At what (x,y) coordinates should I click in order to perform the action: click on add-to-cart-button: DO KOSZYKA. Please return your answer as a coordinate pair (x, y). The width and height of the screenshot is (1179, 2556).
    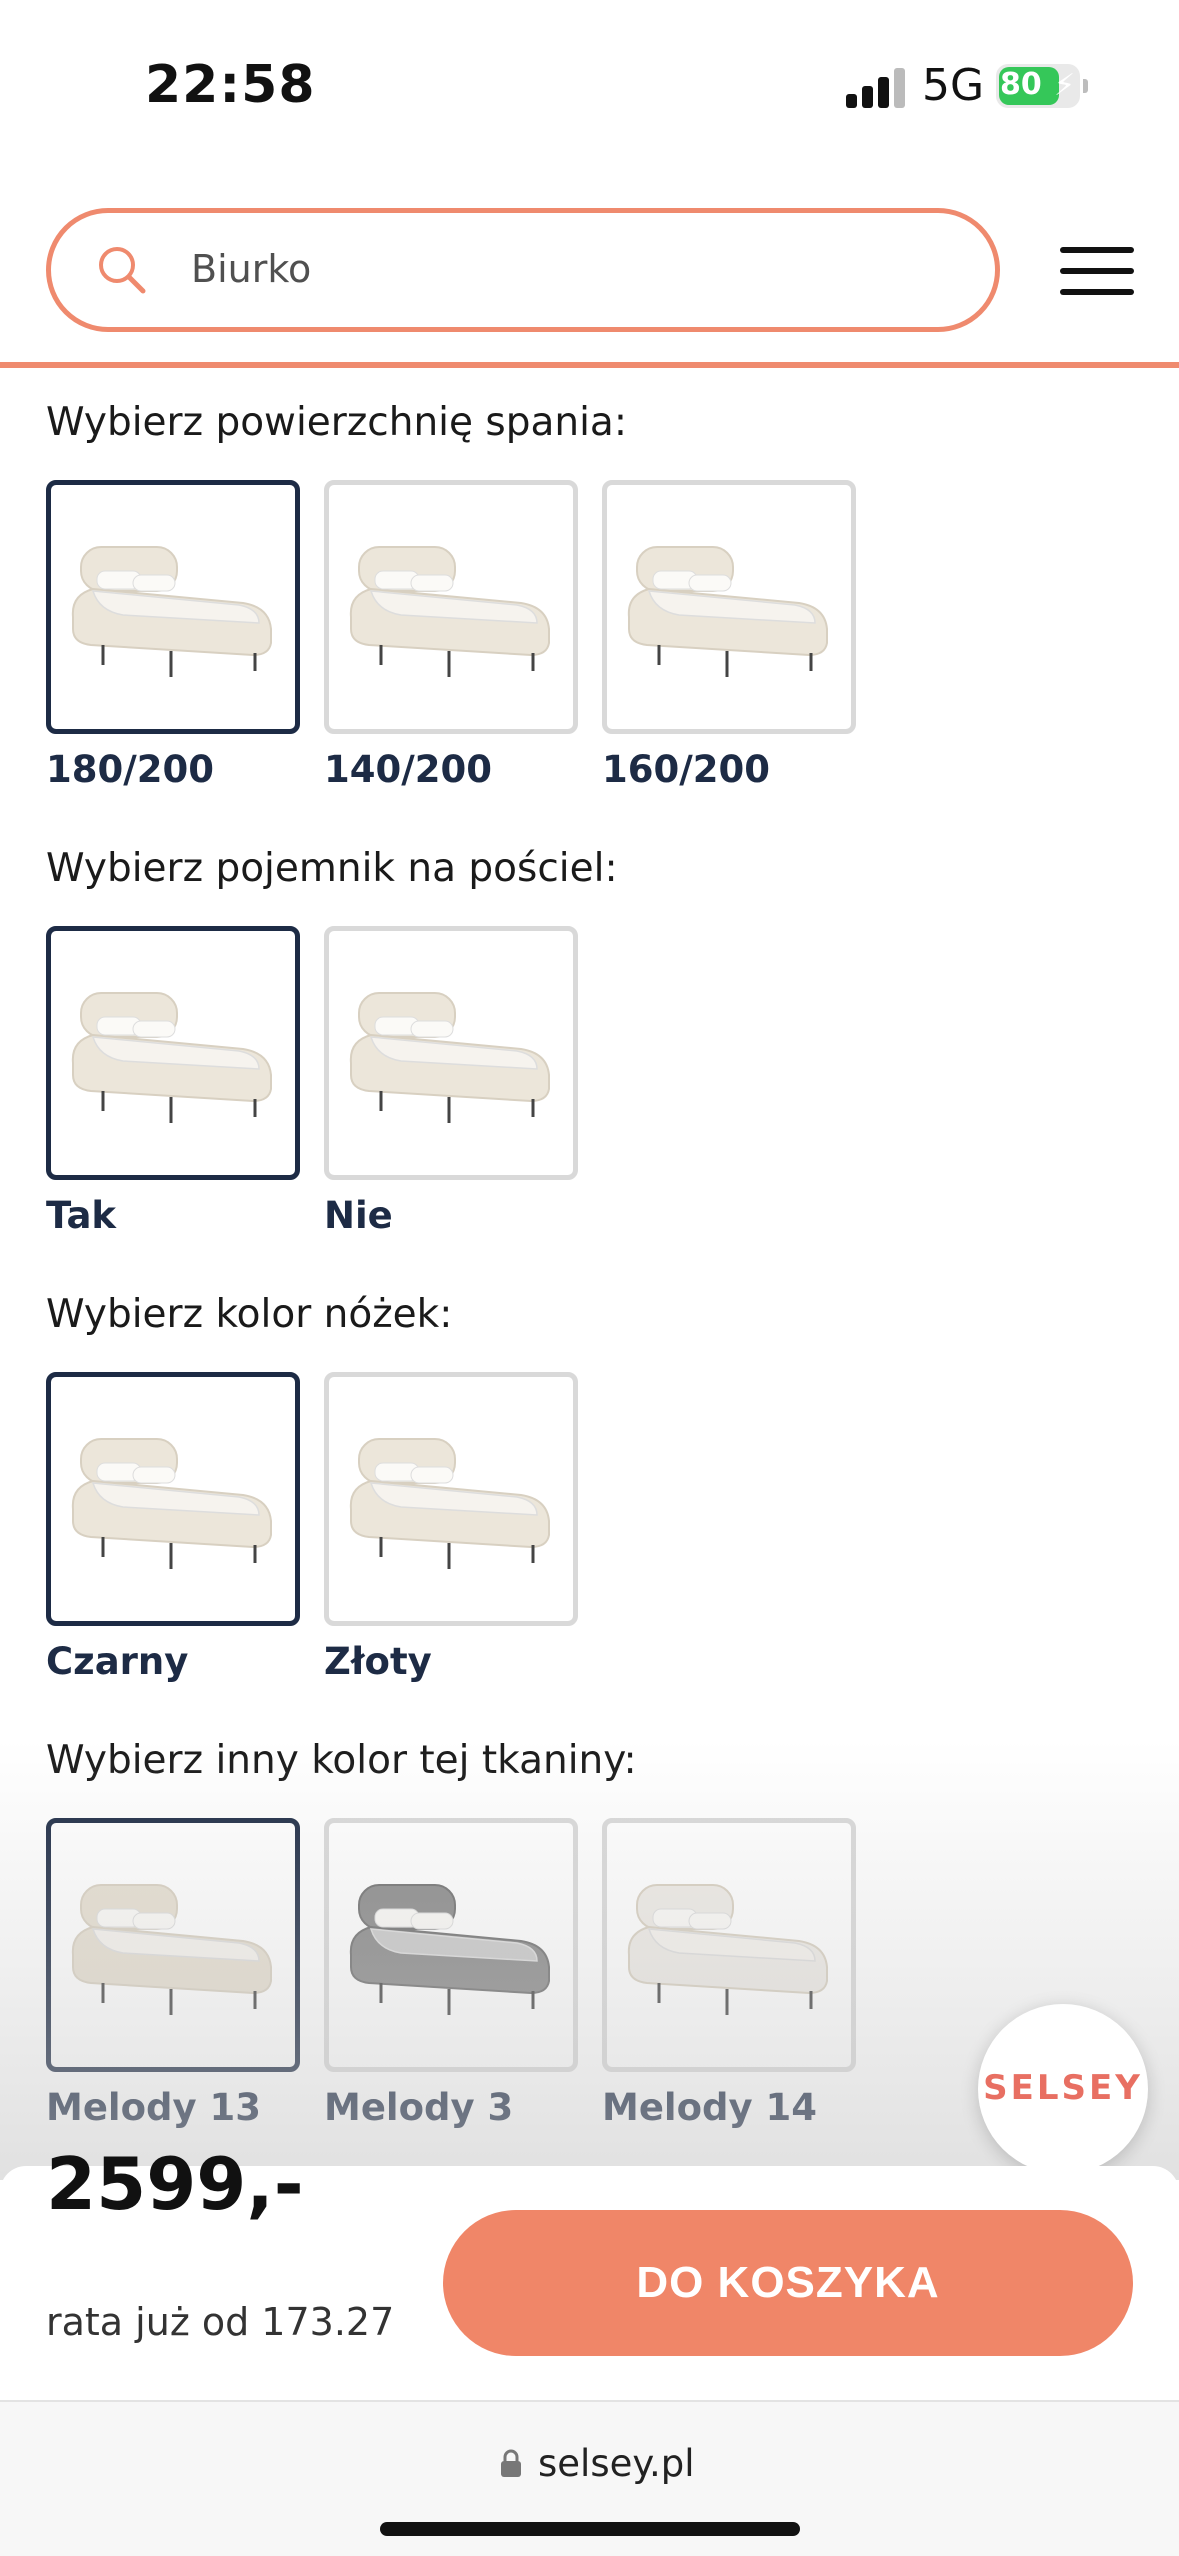
    Looking at the image, I should click on (788, 2283).